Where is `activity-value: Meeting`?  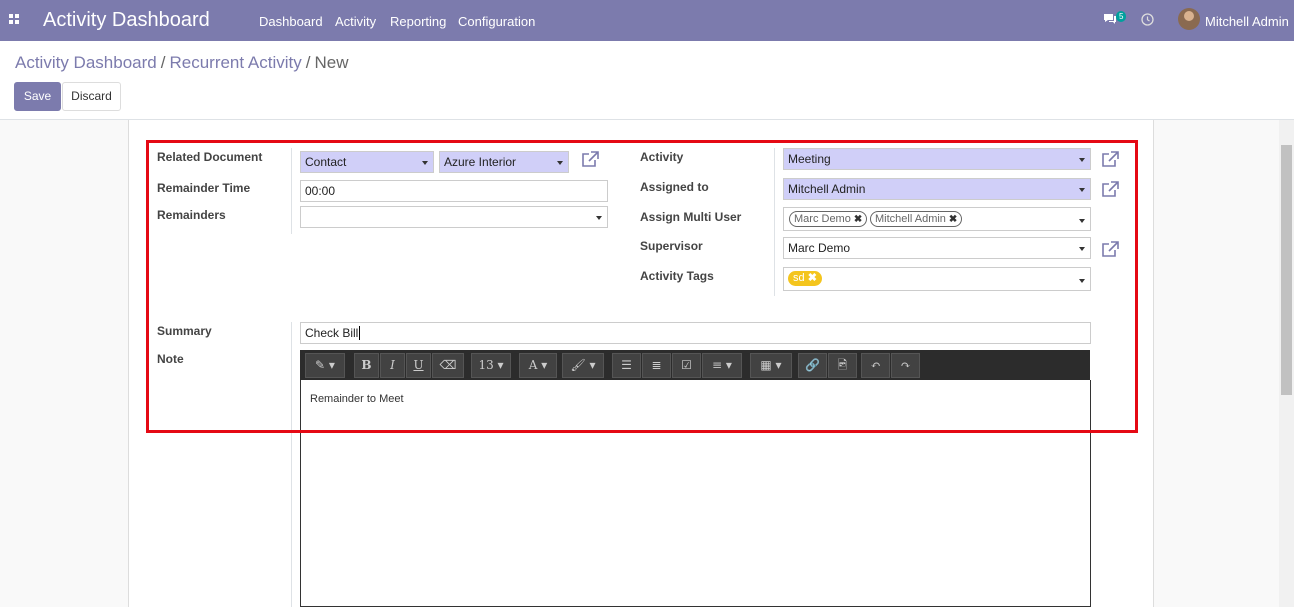 activity-value: Meeting is located at coordinates (809, 159).